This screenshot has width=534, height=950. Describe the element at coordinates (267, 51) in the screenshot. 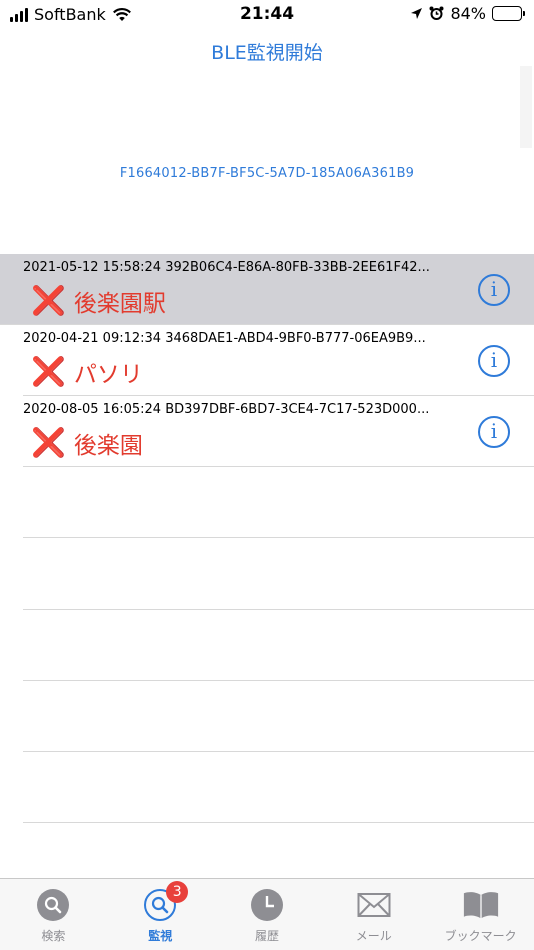

I see `ble-monitor-start-button: BLE監視開始` at that location.